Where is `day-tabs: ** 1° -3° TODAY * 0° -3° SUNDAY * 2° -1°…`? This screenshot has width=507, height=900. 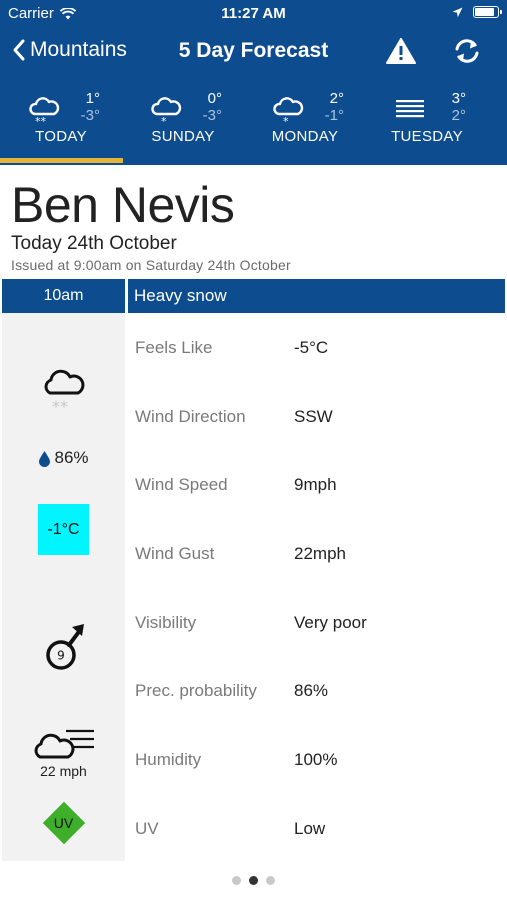 day-tabs: ** 1° -3° TODAY * 0° -3° SUNDAY * 2° -1°… is located at coordinates (253, 120).